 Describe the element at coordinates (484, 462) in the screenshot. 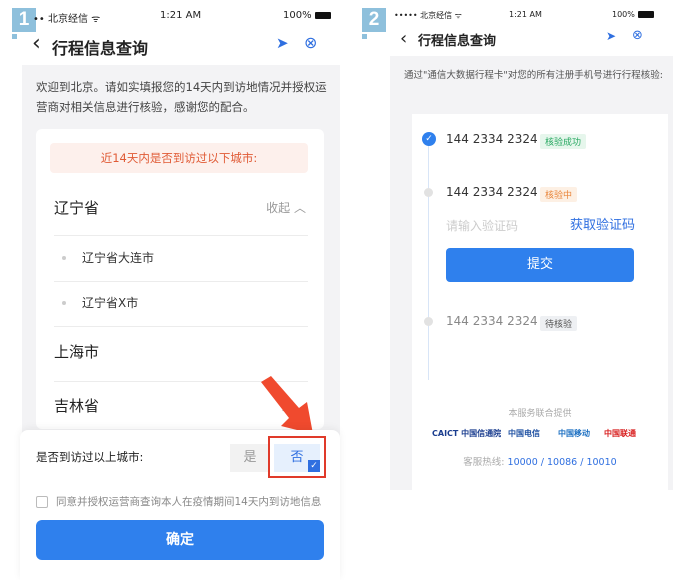

I see `hotline-label: 客服热线:` at that location.